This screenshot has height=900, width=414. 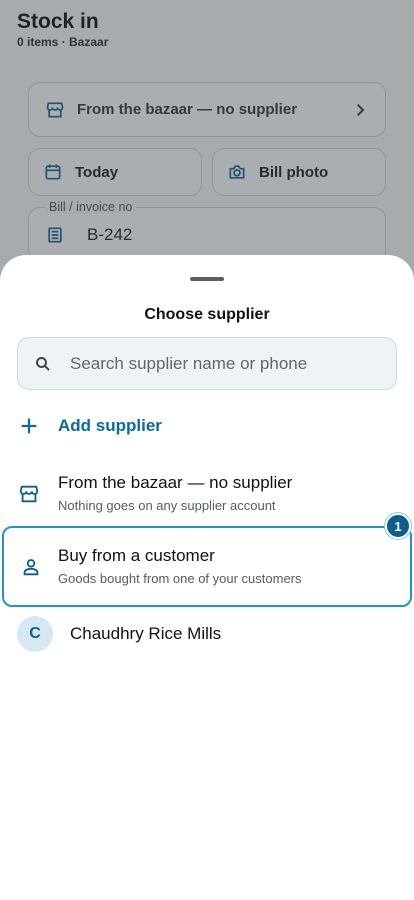 What do you see at coordinates (43, 363) in the screenshot?
I see `search-icon` at bounding box center [43, 363].